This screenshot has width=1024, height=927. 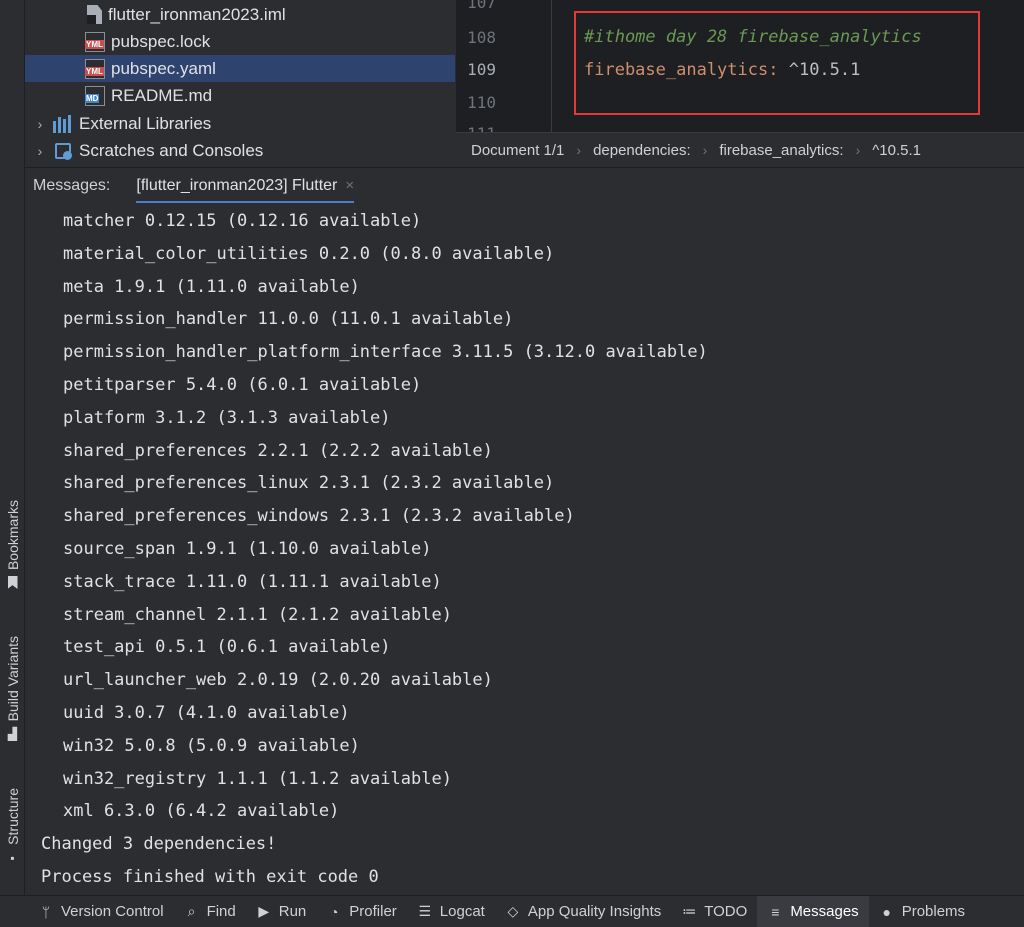 I want to click on tab-flutter-messages: [flutter_ironman2023] Flutter ×, so click(x=245, y=186).